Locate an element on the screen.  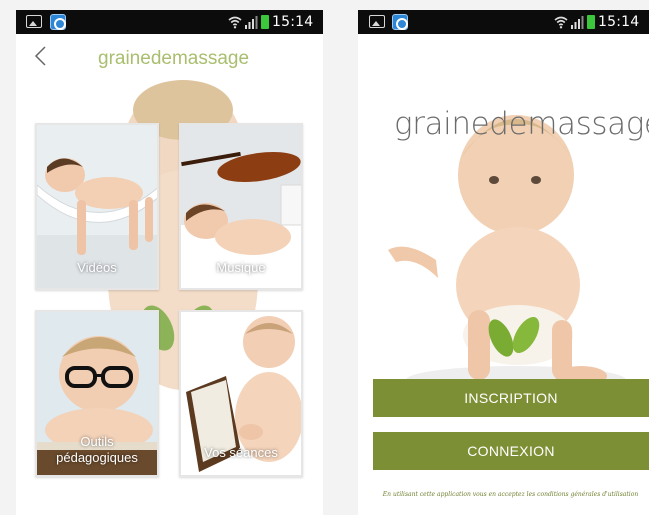
tile-videos: Vidéos is located at coordinates (97, 206).